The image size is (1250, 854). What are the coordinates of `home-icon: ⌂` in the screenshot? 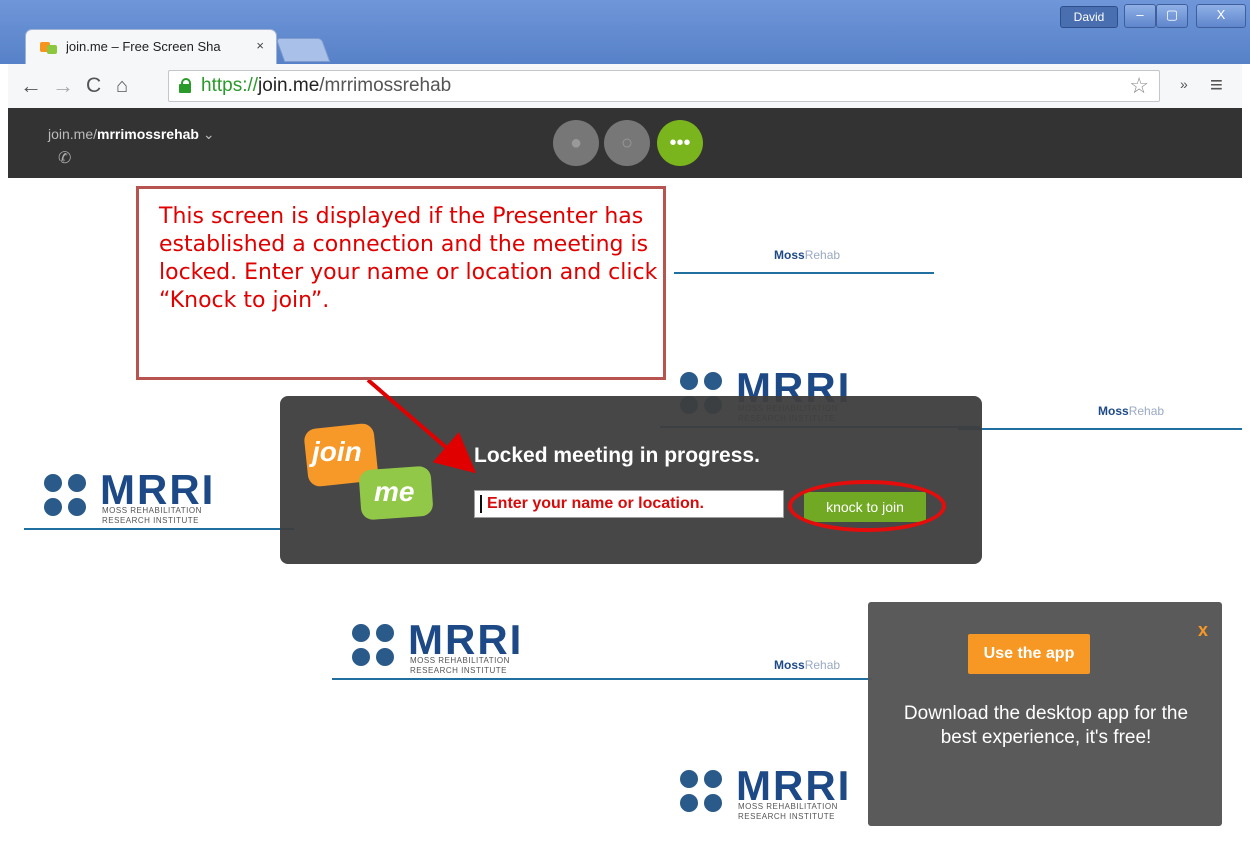 It's located at (122, 86).